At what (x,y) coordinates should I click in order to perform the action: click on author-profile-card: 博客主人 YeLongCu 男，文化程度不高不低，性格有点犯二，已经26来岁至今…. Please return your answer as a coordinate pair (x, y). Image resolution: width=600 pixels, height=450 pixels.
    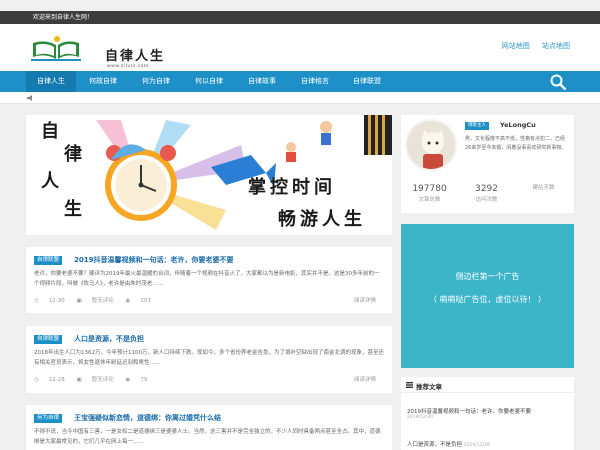
    Looking at the image, I should click on (487, 164).